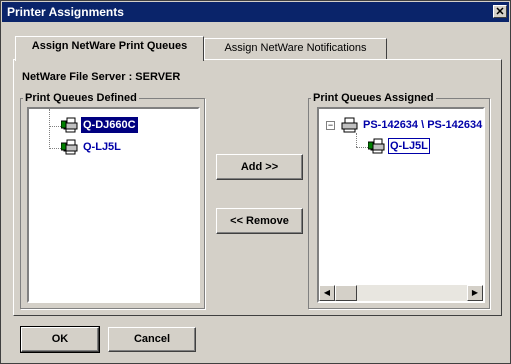  Describe the element at coordinates (60, 339) in the screenshot. I see `ok-button: OK` at that location.